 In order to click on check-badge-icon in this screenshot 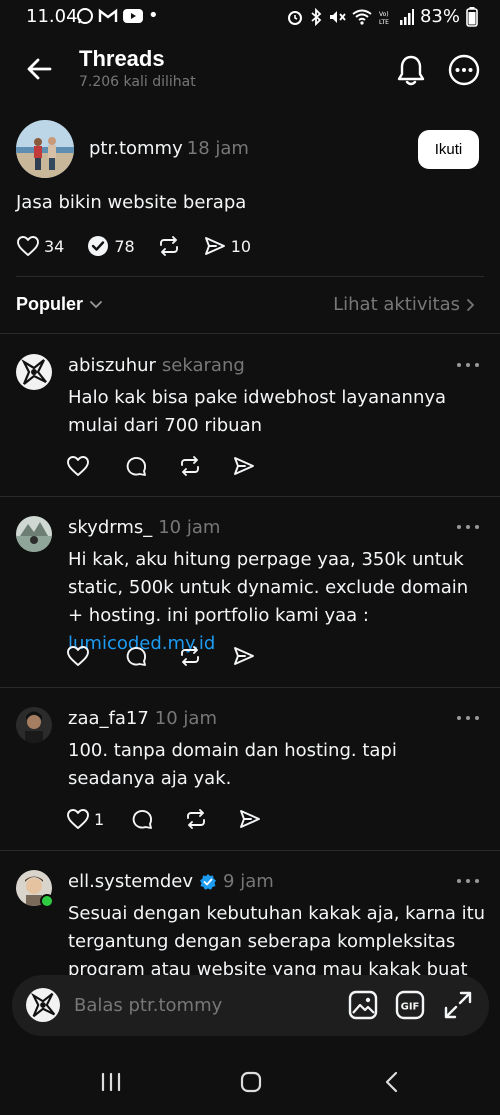, I will do `click(98, 246)`.